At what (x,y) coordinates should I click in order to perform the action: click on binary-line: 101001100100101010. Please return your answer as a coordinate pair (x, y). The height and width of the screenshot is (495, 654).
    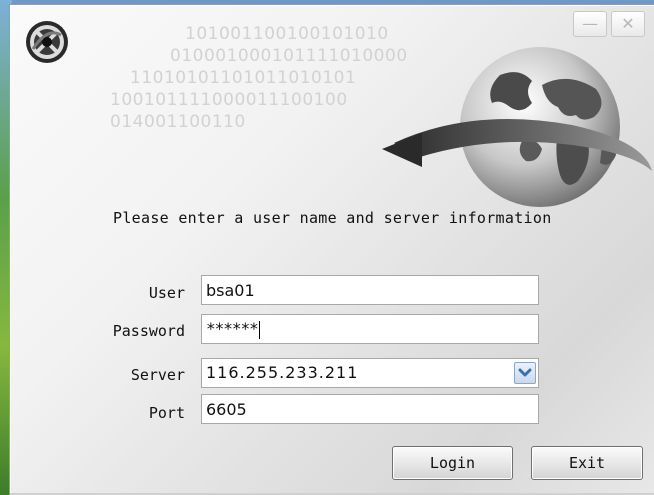
    Looking at the image, I should click on (287, 34).